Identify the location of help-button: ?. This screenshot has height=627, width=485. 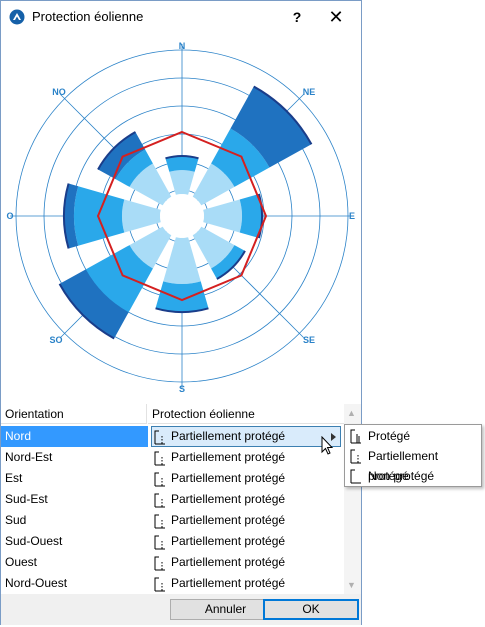
(297, 17).